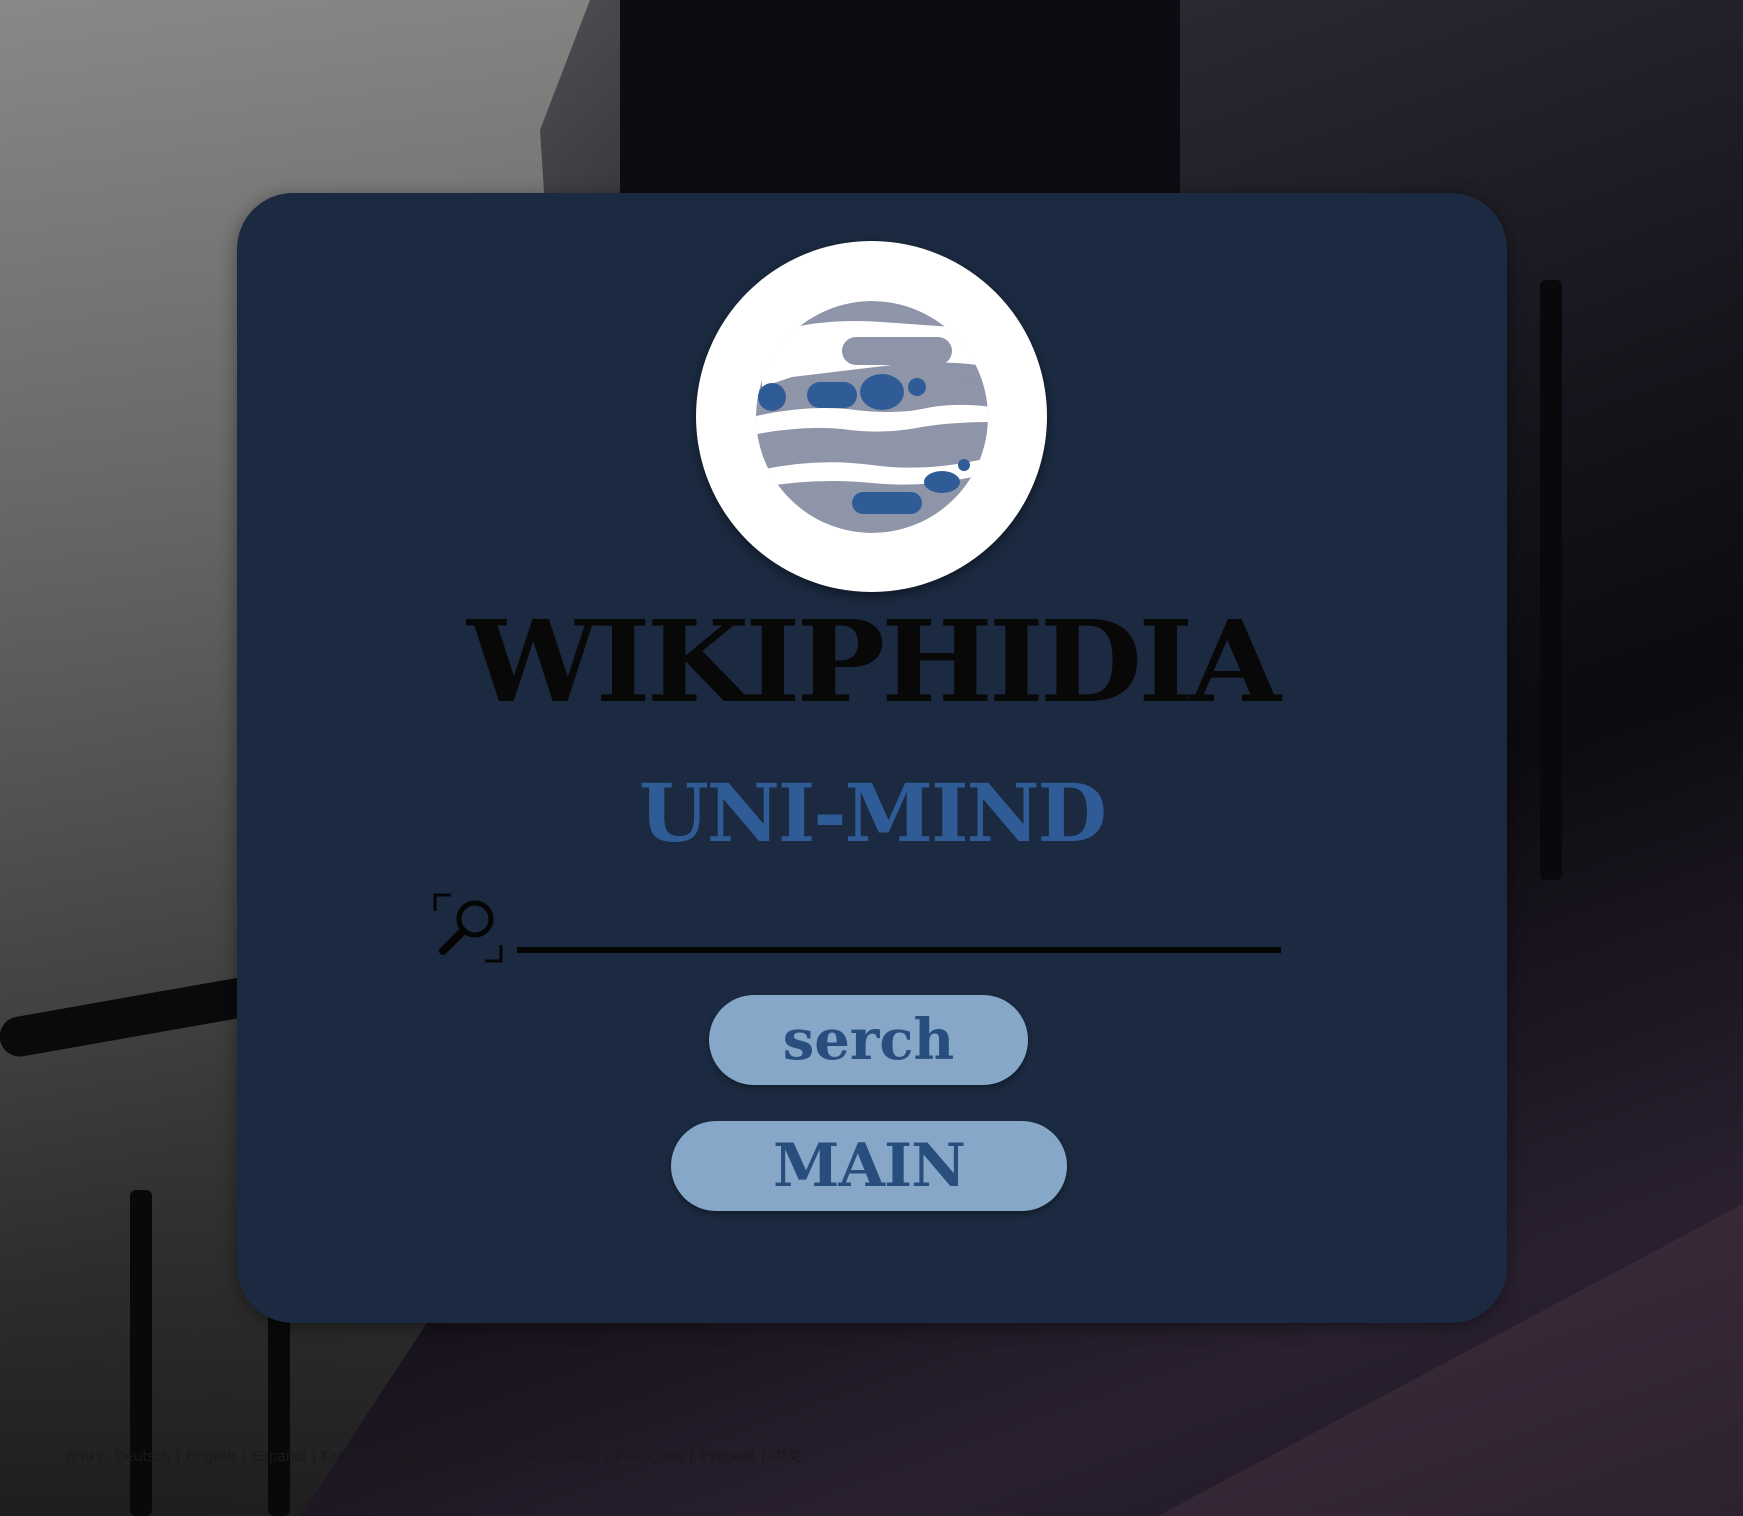 This screenshot has width=1743, height=1516. What do you see at coordinates (483, 1456) in the screenshot?
I see `language-link-ja: 日本語` at bounding box center [483, 1456].